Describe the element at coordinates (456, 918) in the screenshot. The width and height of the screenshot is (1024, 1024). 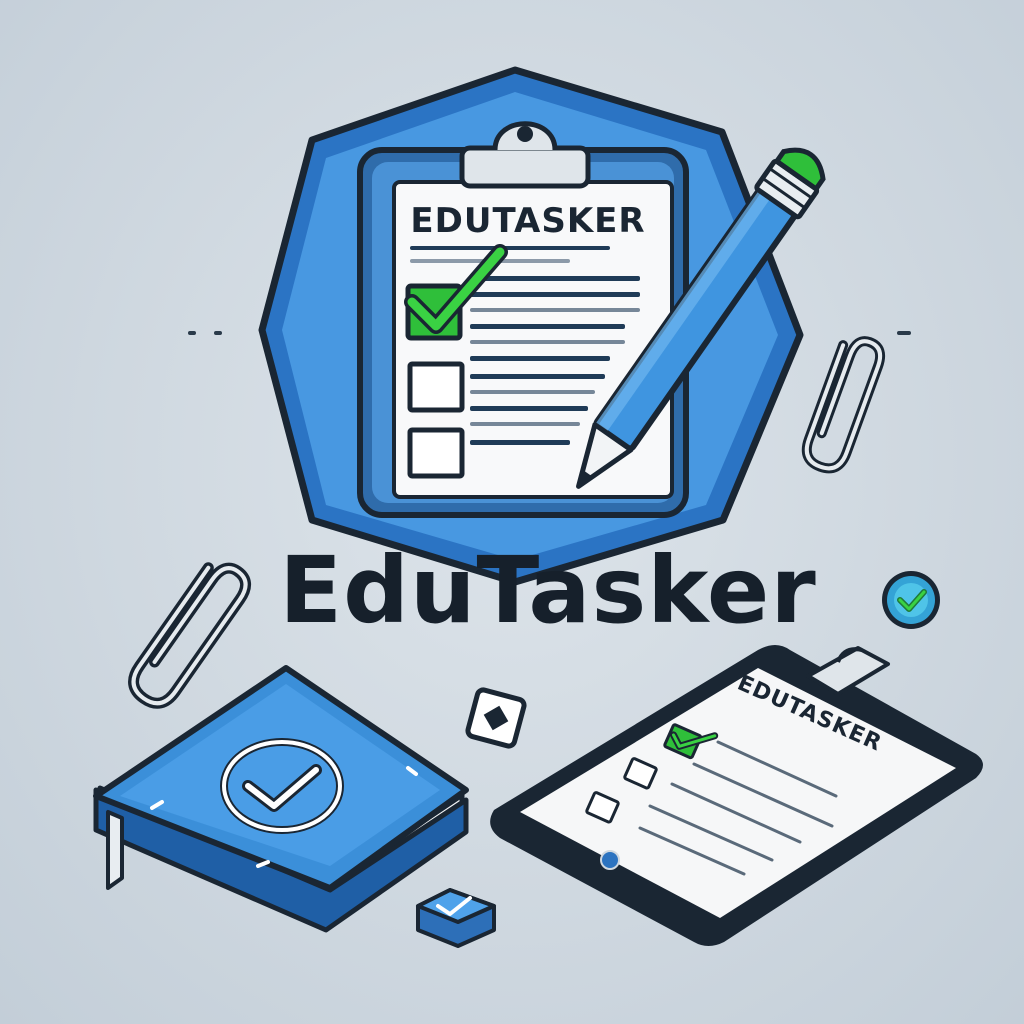
I see `check-cube-icon` at that location.